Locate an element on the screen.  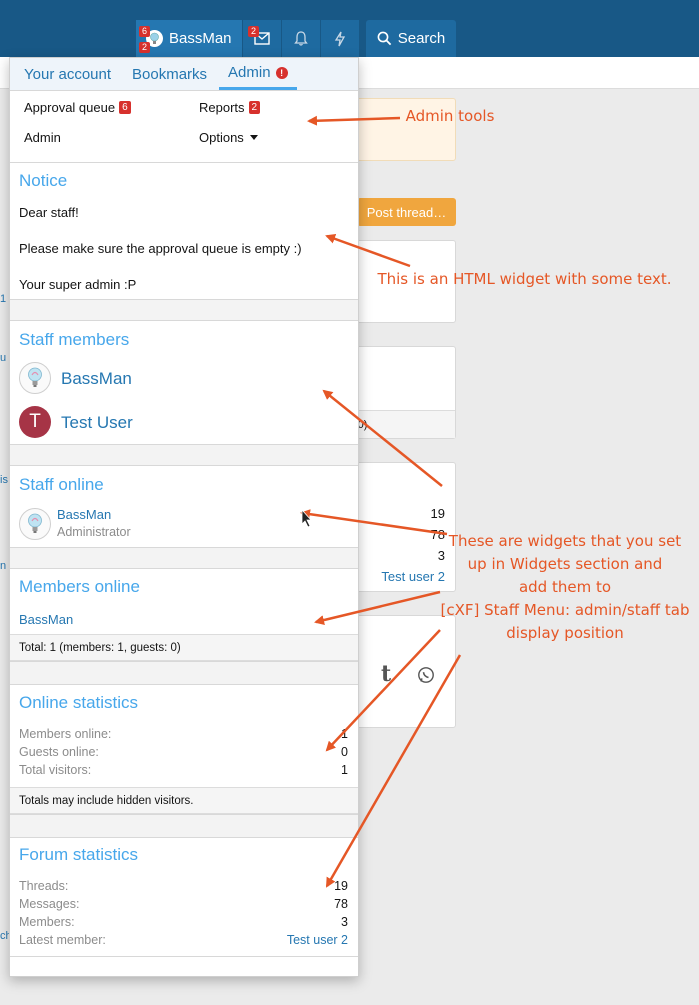
annotation-line: [cXF] Staff Menu: admin/staff tab is located at coordinates (565, 610).